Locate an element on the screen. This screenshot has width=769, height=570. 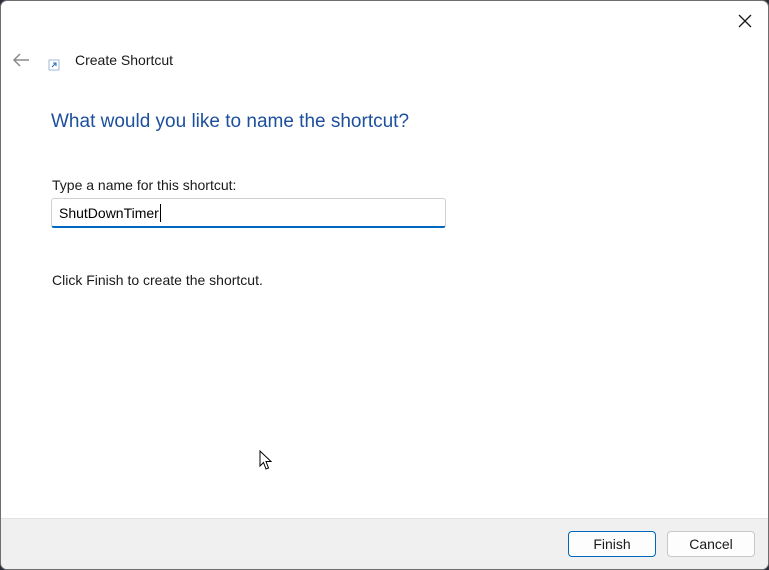
cancel-button: Cancel is located at coordinates (711, 544).